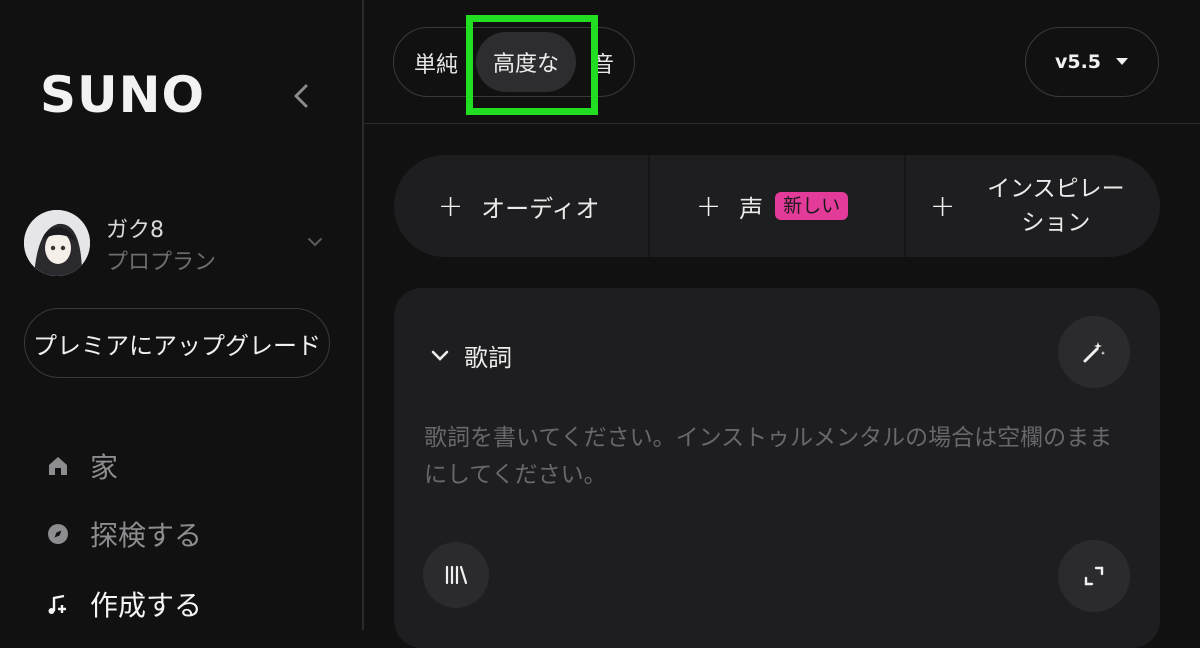 This screenshot has width=1200, height=648. I want to click on mode-tab-simple: 単純, so click(436, 63).